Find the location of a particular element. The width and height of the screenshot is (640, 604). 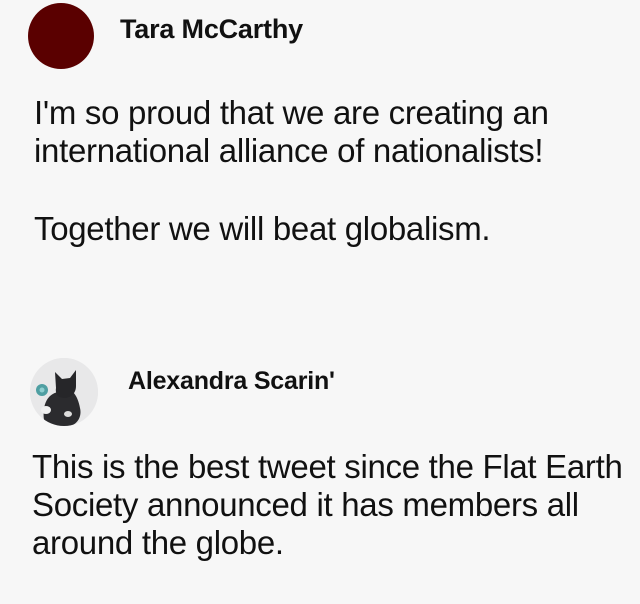

author-name: Tara McCarthy is located at coordinates (211, 29).